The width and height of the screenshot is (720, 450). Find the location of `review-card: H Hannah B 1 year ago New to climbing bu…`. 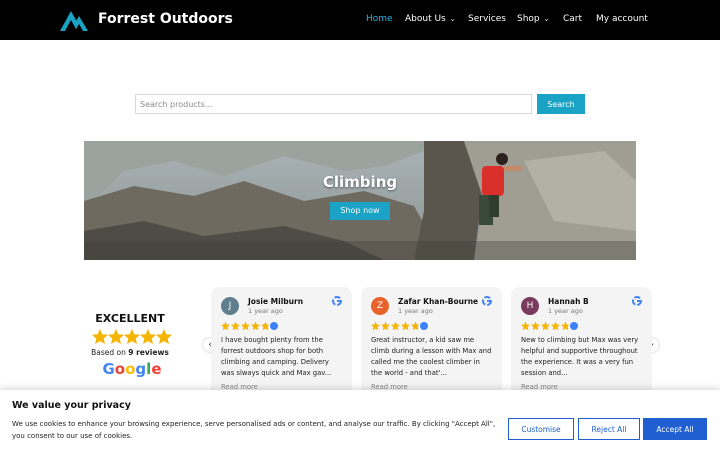

review-card: H Hannah B 1 year ago New to climbing bu… is located at coordinates (581, 342).